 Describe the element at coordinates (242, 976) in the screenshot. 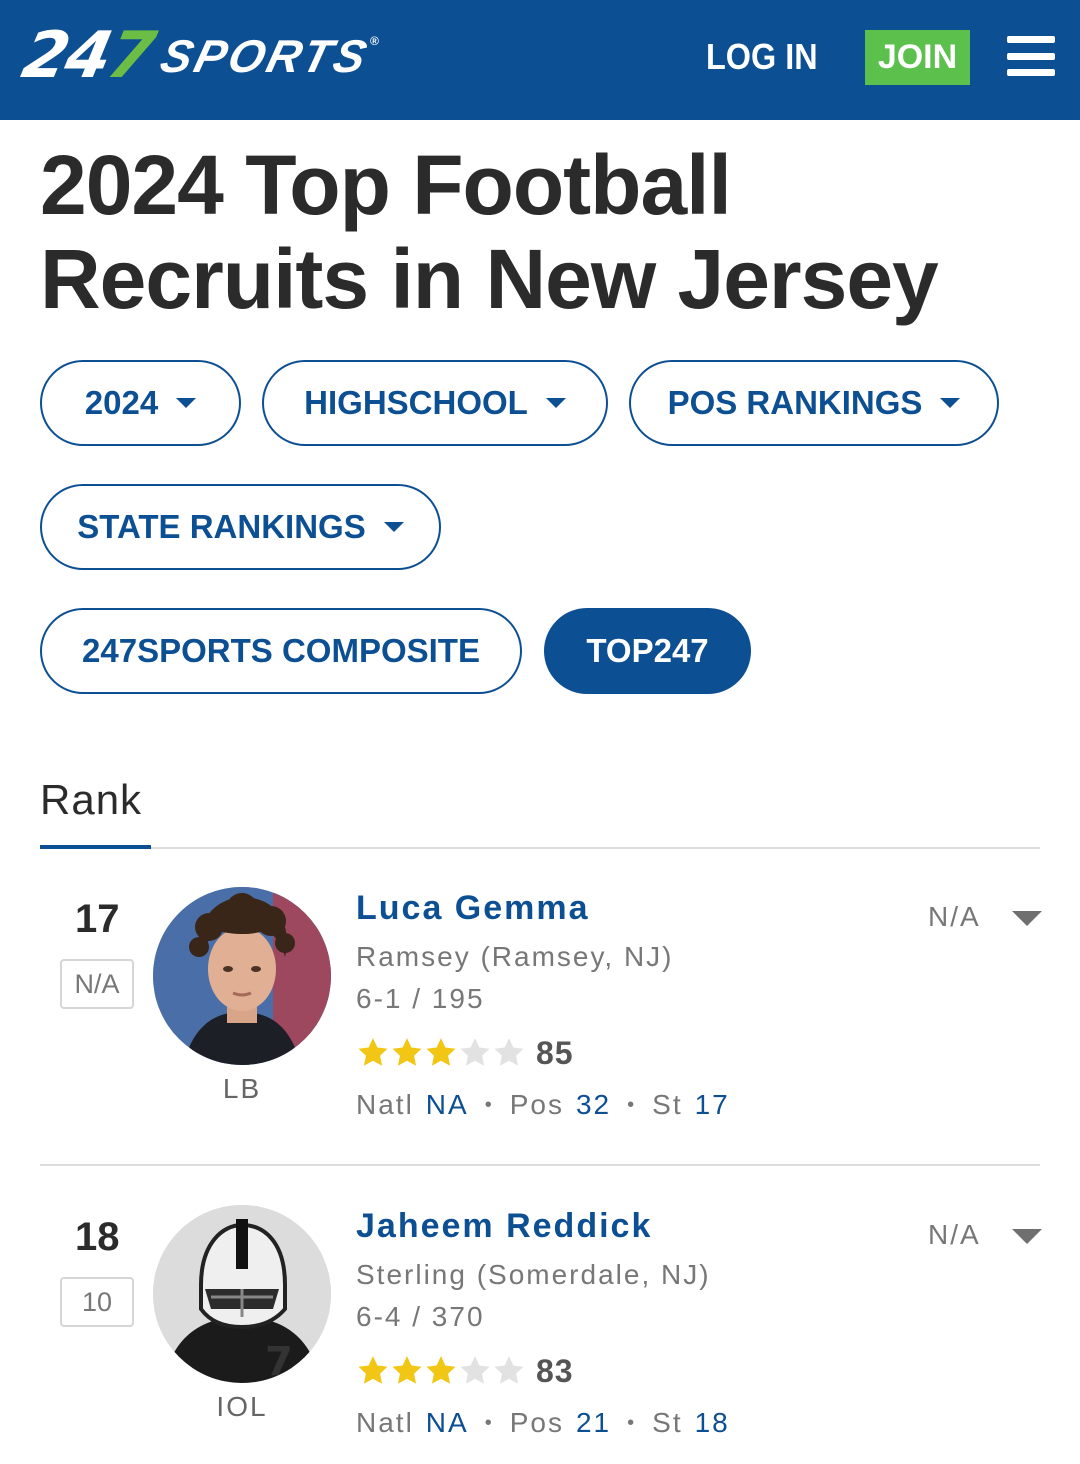

I see `player-avatar` at that location.